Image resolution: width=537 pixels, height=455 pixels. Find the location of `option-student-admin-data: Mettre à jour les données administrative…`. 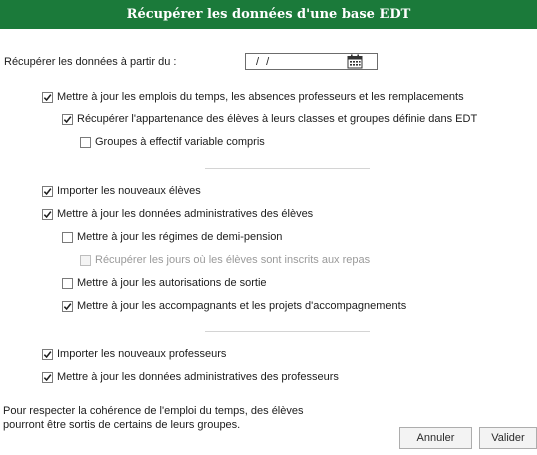

option-student-admin-data: Mettre à jour les données administrative… is located at coordinates (177, 214).